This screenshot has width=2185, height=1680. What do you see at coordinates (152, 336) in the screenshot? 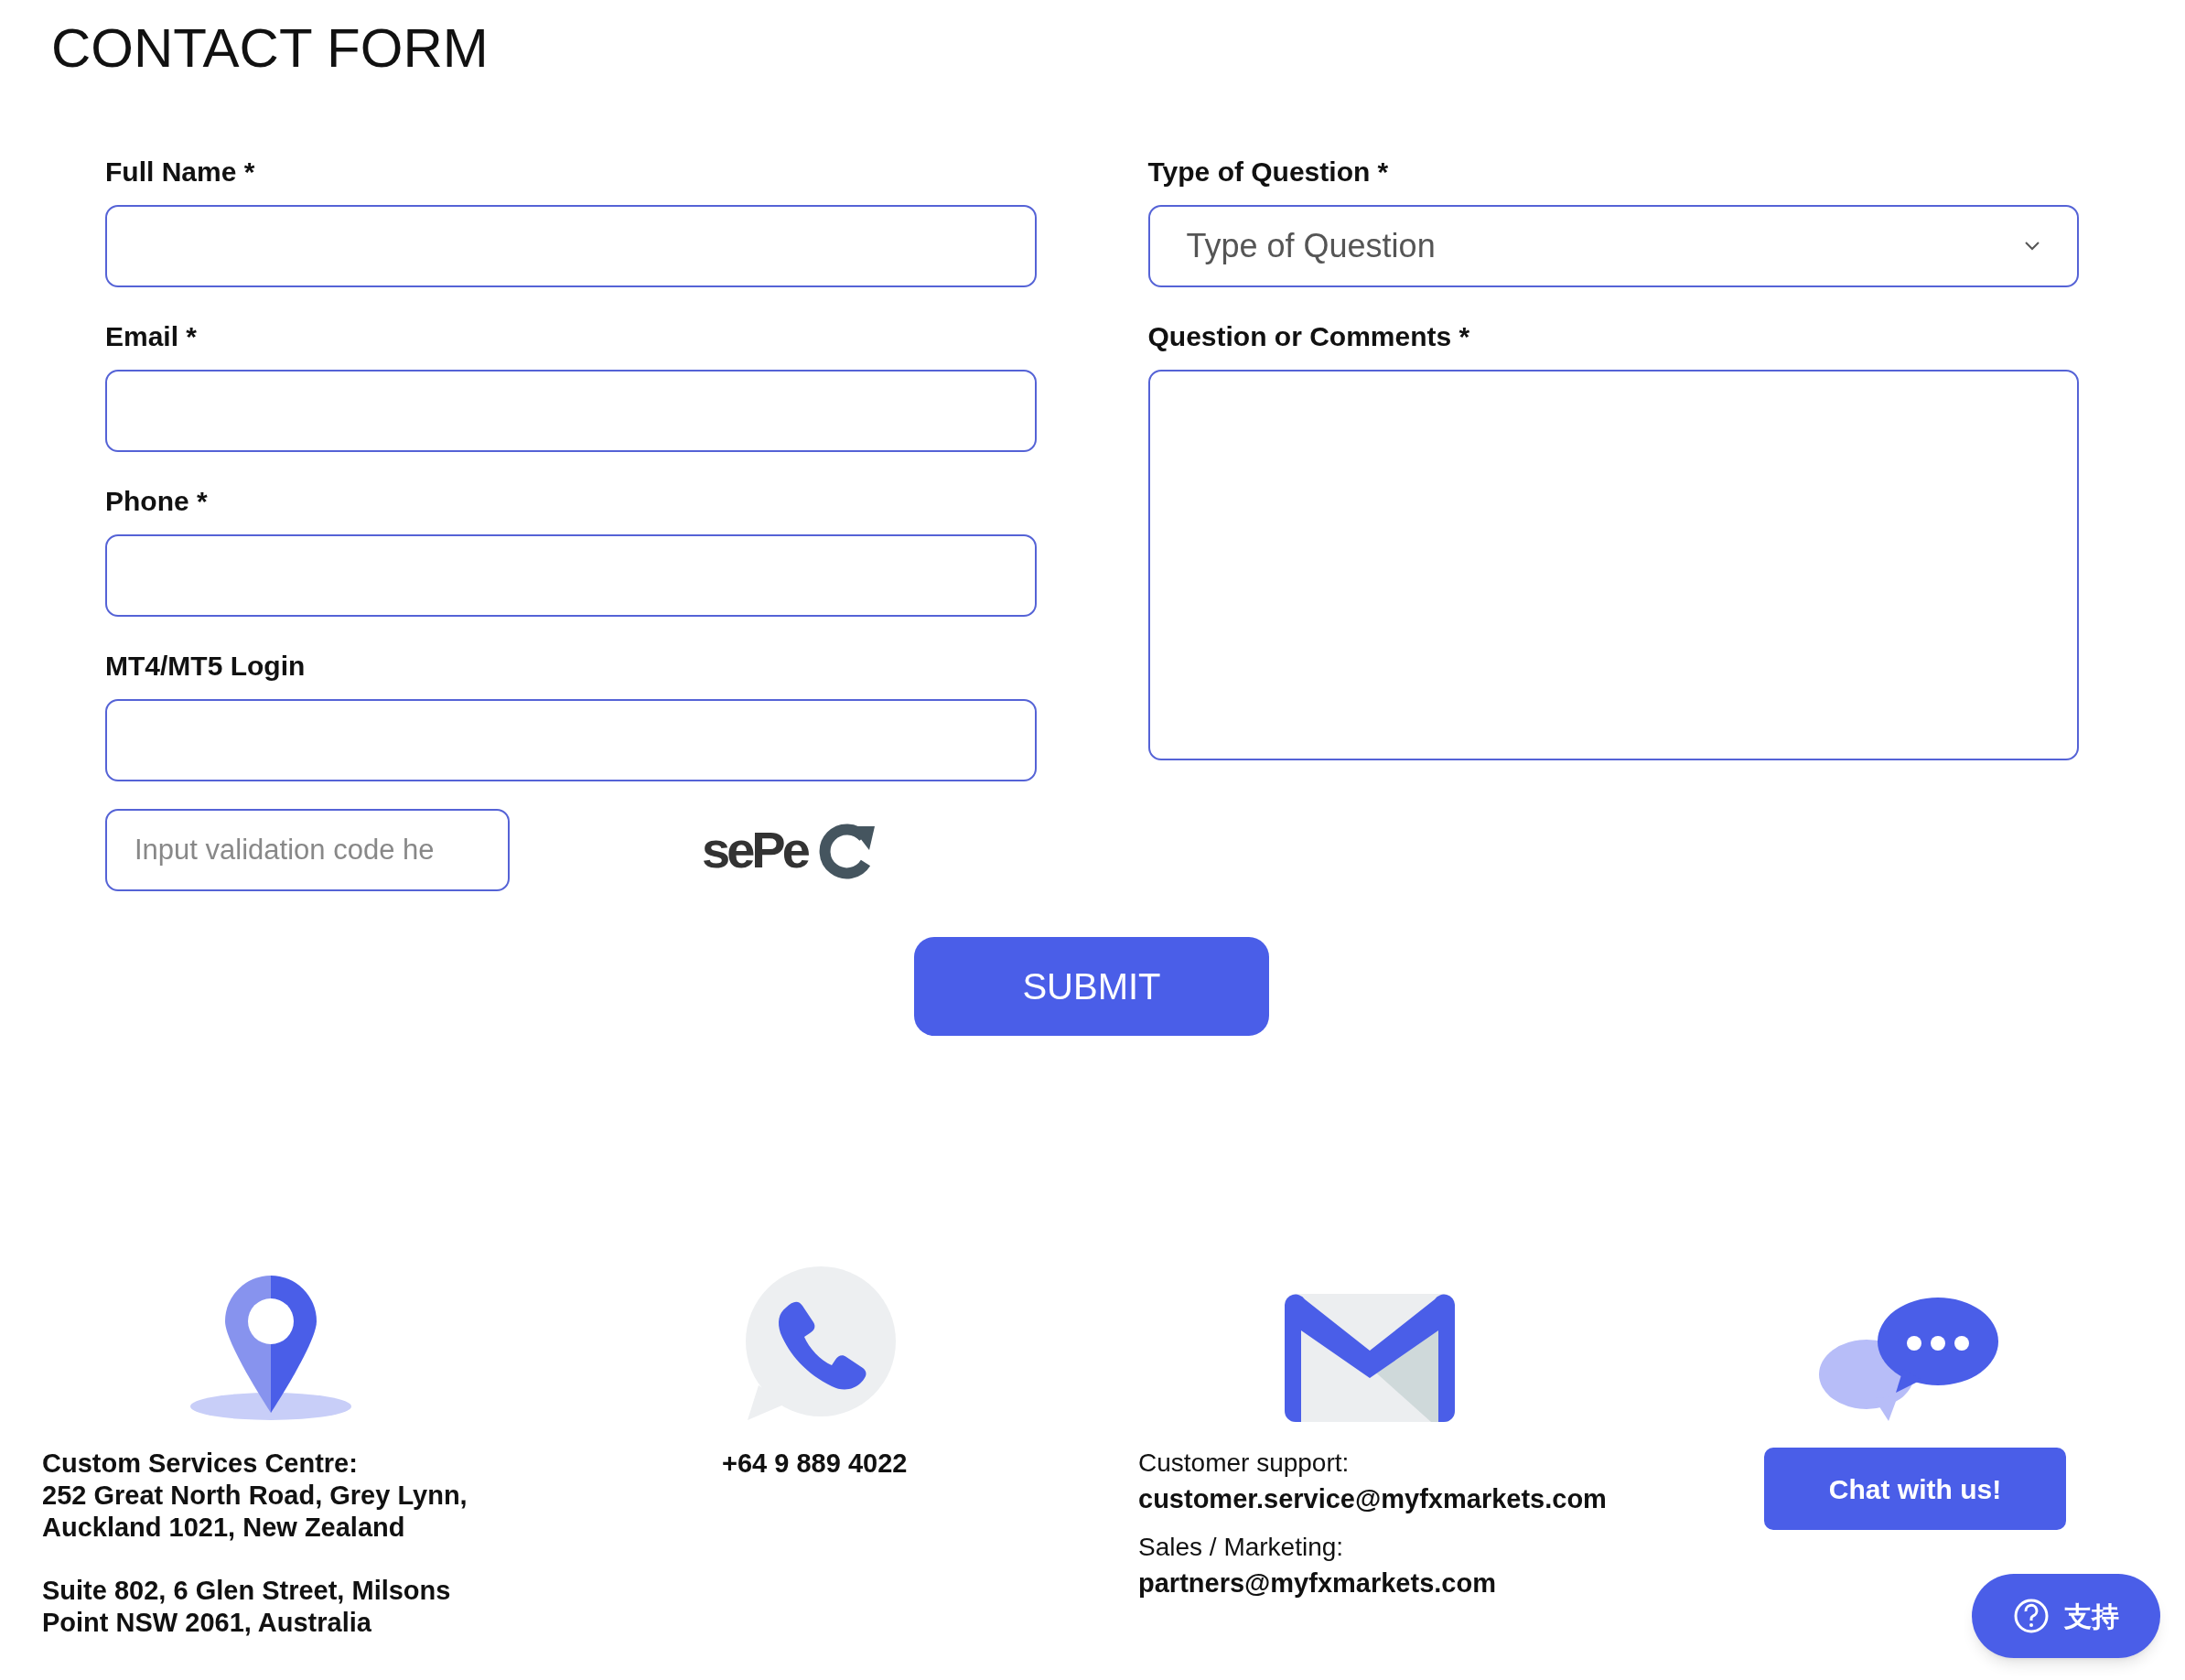
I see `field-label: Email *` at bounding box center [152, 336].